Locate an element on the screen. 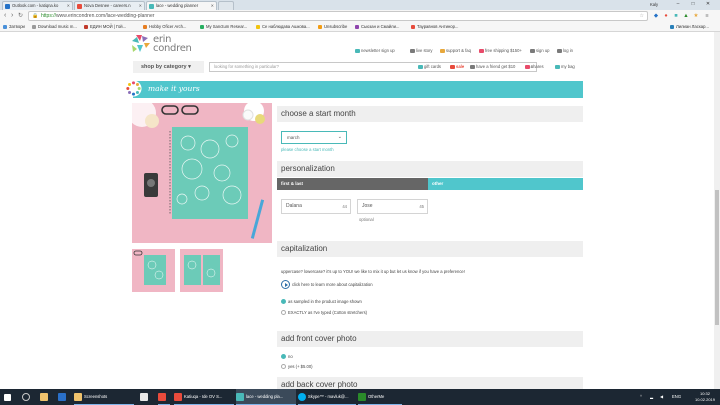  language-indicator: ENG is located at coordinates (678, 397).